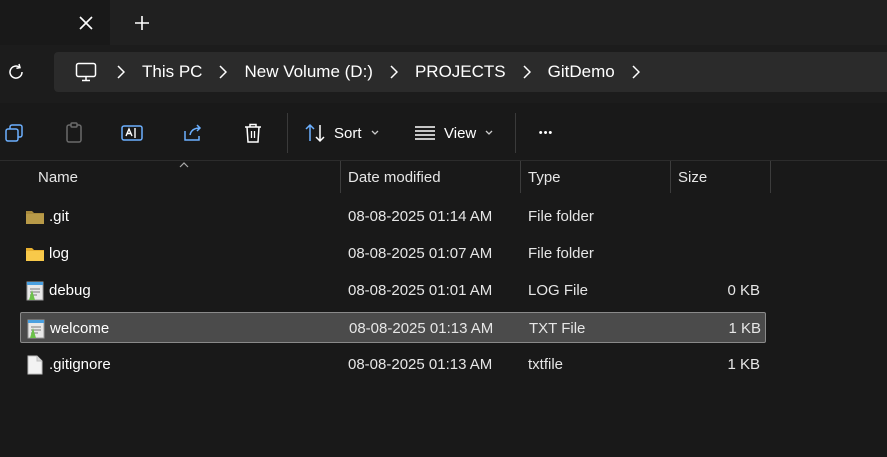 Image resolution: width=887 pixels, height=457 pixels. What do you see at coordinates (35, 216) in the screenshot?
I see `folder-dark-icon` at bounding box center [35, 216].